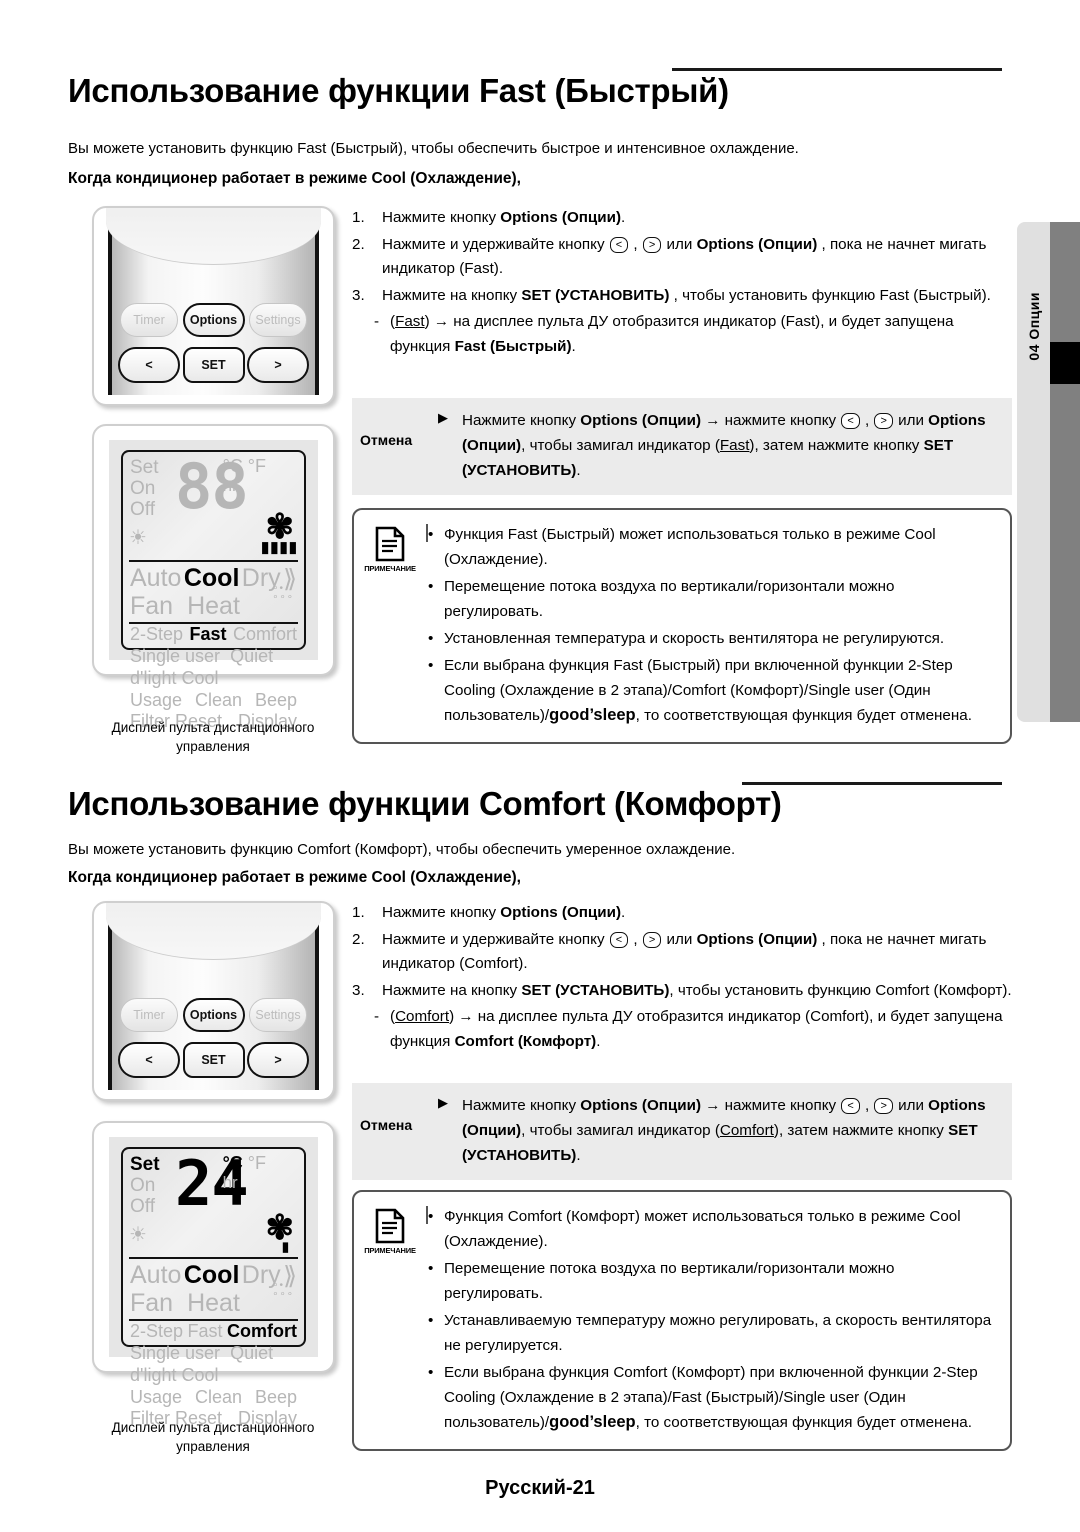 This screenshot has height=1532, width=1080. Describe the element at coordinates (275, 1397) in the screenshot. I see `lcd-opt-beep: Beep` at that location.